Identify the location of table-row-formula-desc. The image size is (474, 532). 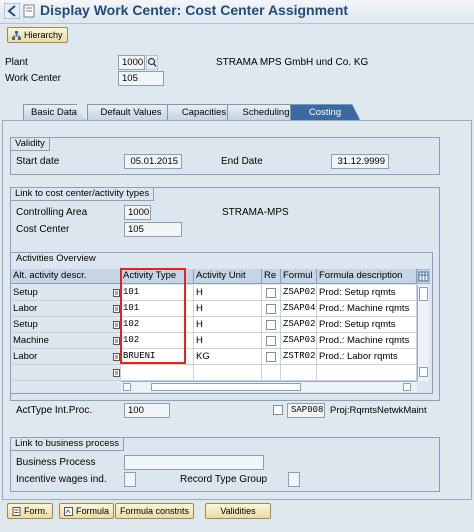
(367, 373).